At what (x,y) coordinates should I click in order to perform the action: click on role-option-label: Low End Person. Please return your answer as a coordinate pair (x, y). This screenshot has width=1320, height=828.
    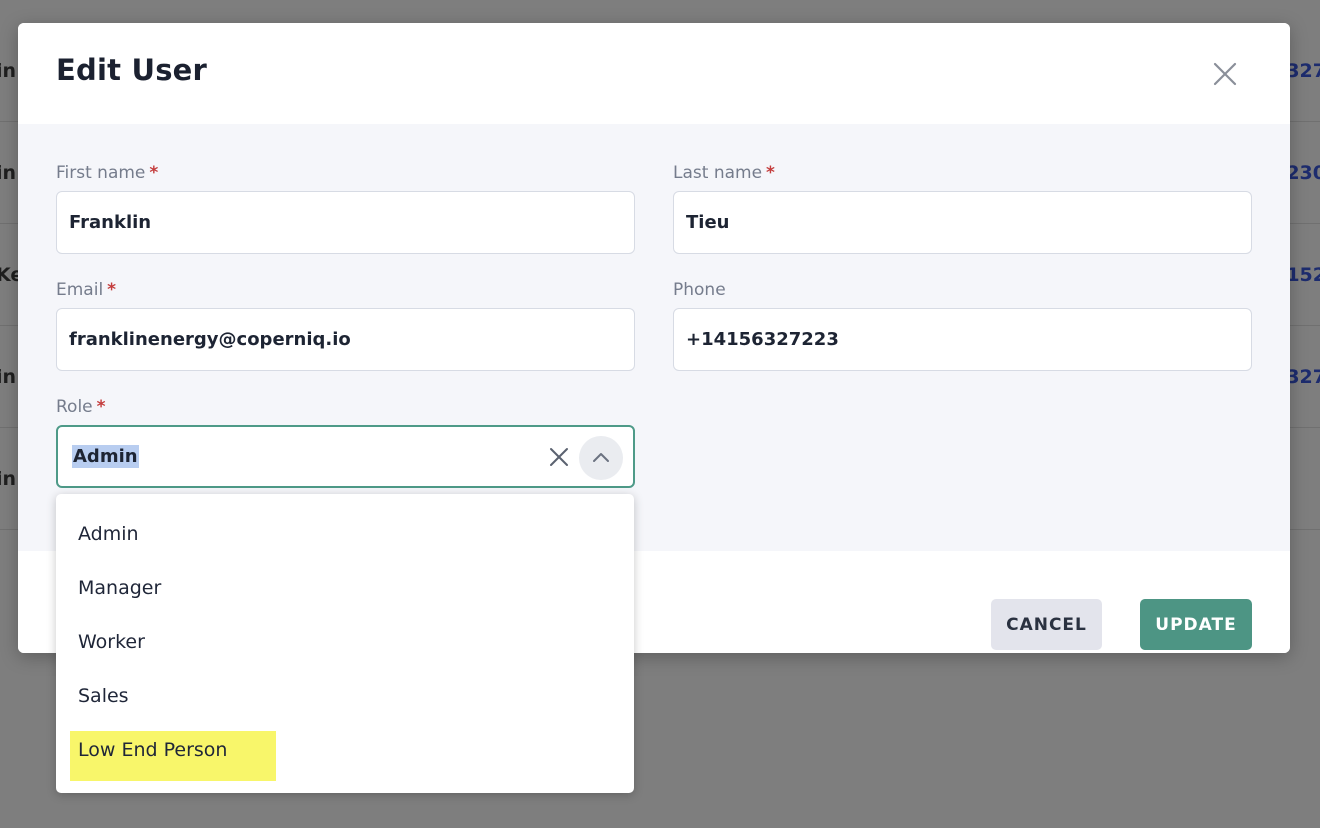
    Looking at the image, I should click on (153, 750).